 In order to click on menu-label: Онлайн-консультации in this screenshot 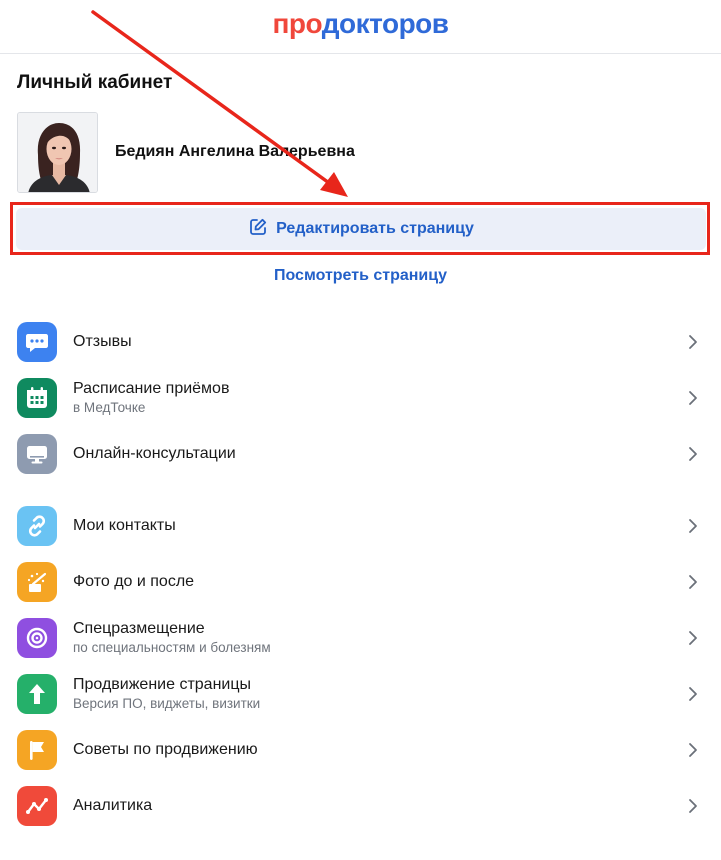, I will do `click(154, 453)`.